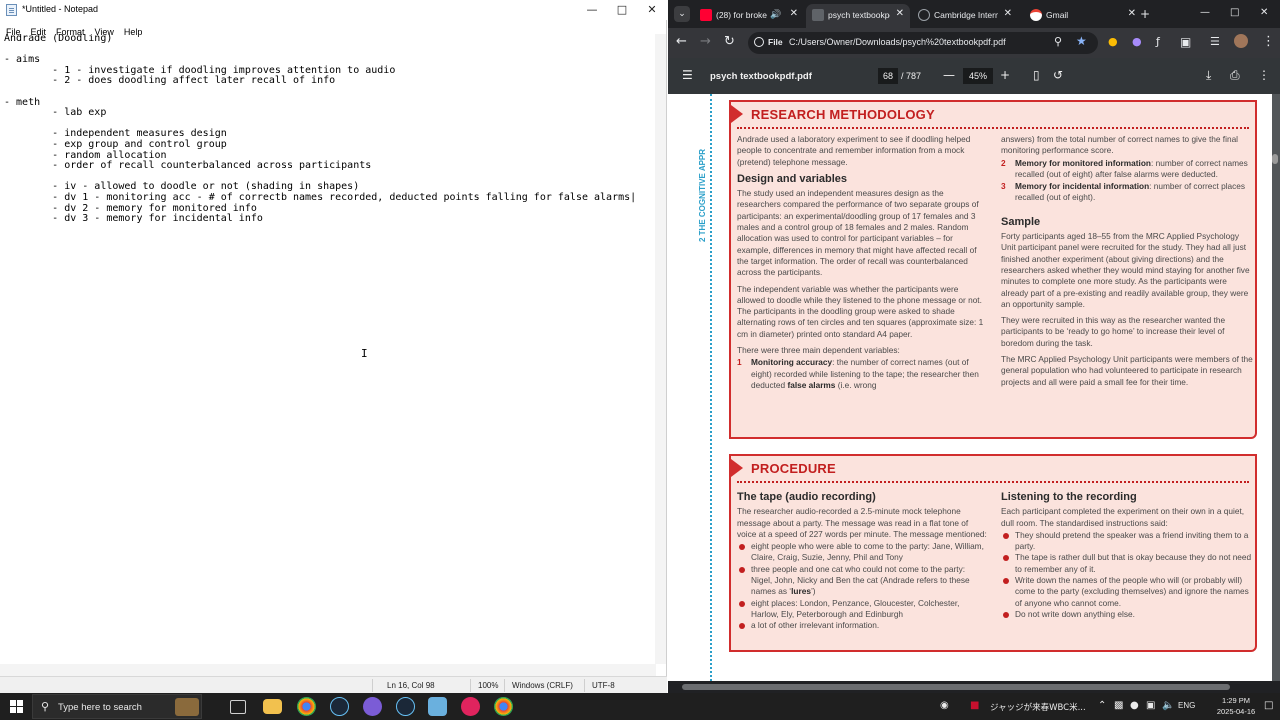 Image resolution: width=1280 pixels, height=720 pixels. What do you see at coordinates (133, 219) in the screenshot?
I see `notepad-line: - dv 3 - memory for incidental info` at bounding box center [133, 219].